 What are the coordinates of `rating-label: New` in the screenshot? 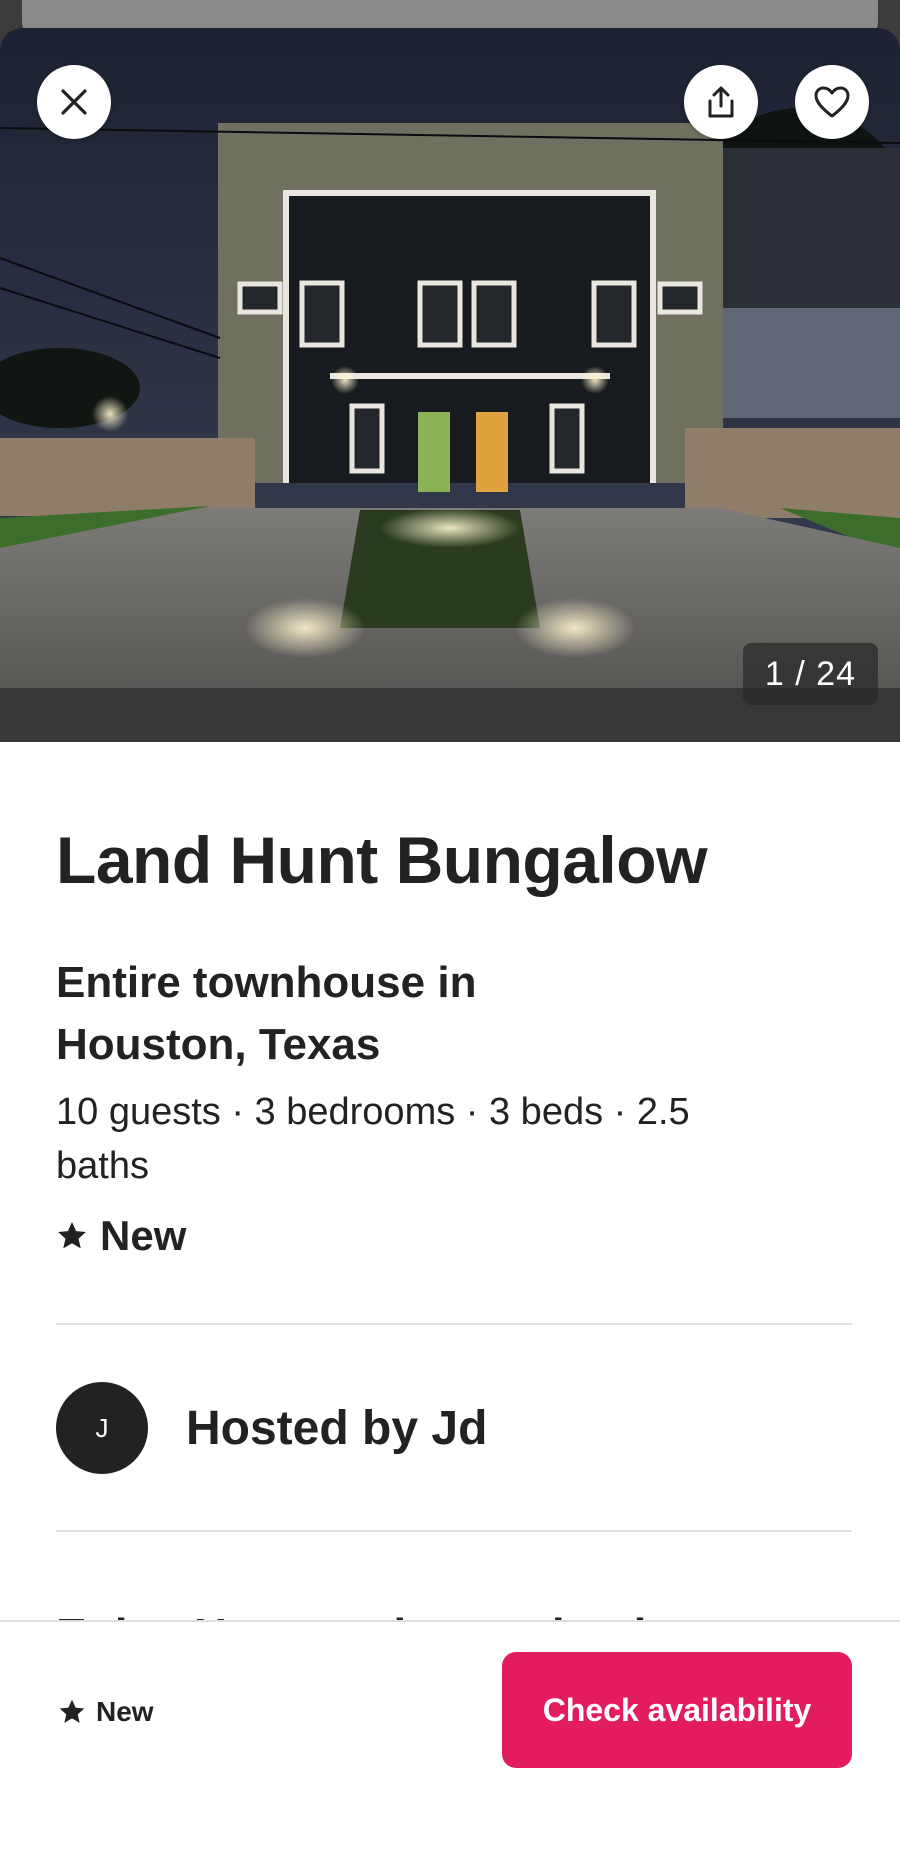 It's located at (143, 1235).